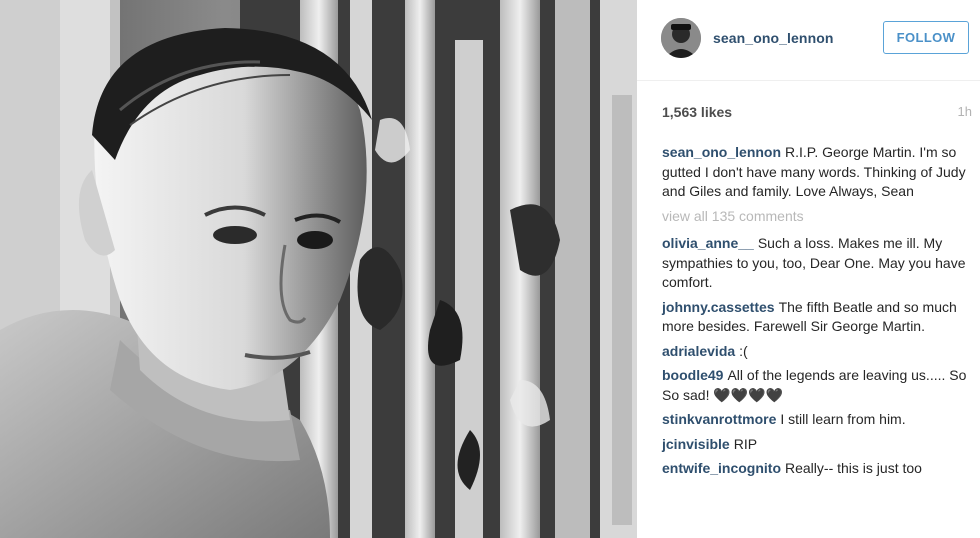 The height and width of the screenshot is (538, 980). What do you see at coordinates (843, 419) in the screenshot?
I see `comment-text: I still learn from him.` at bounding box center [843, 419].